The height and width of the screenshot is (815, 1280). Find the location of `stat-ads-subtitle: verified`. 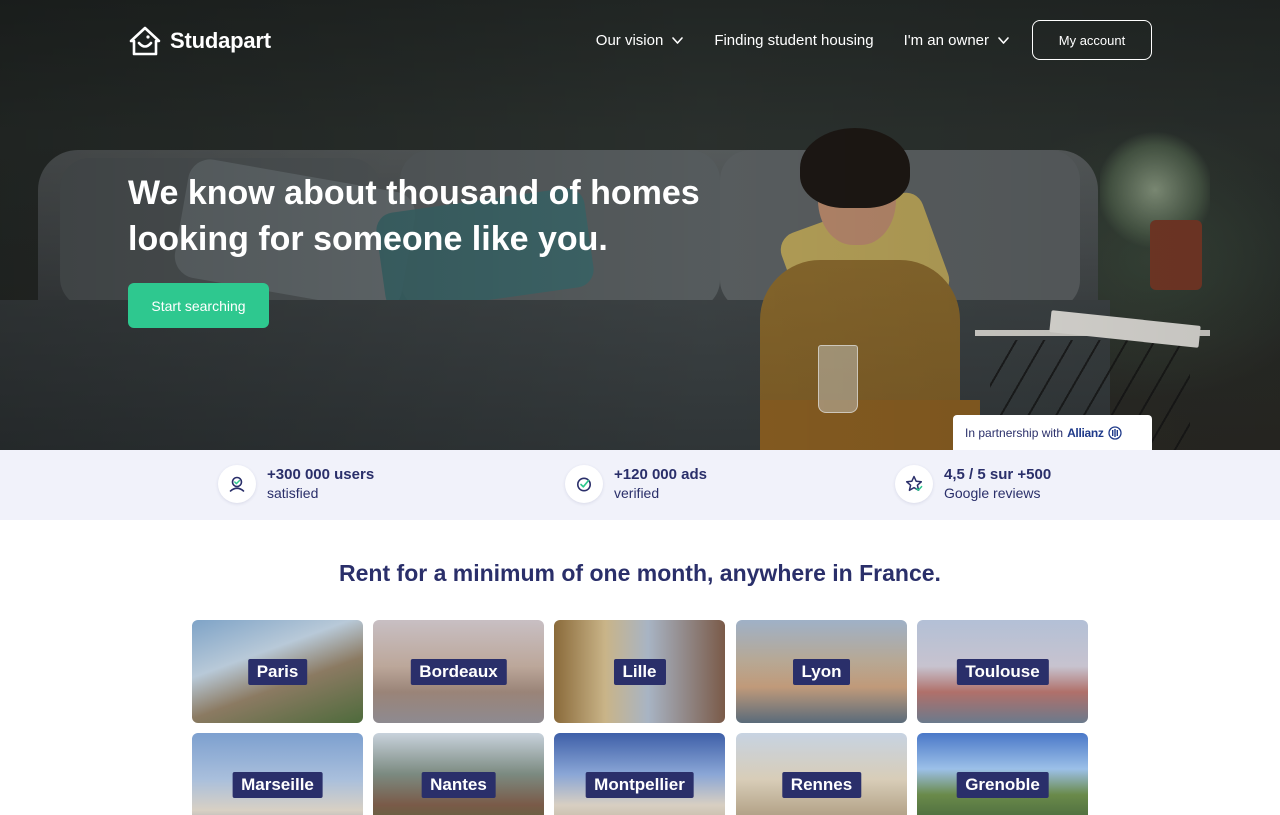

stat-ads-subtitle: verified is located at coordinates (637, 493).